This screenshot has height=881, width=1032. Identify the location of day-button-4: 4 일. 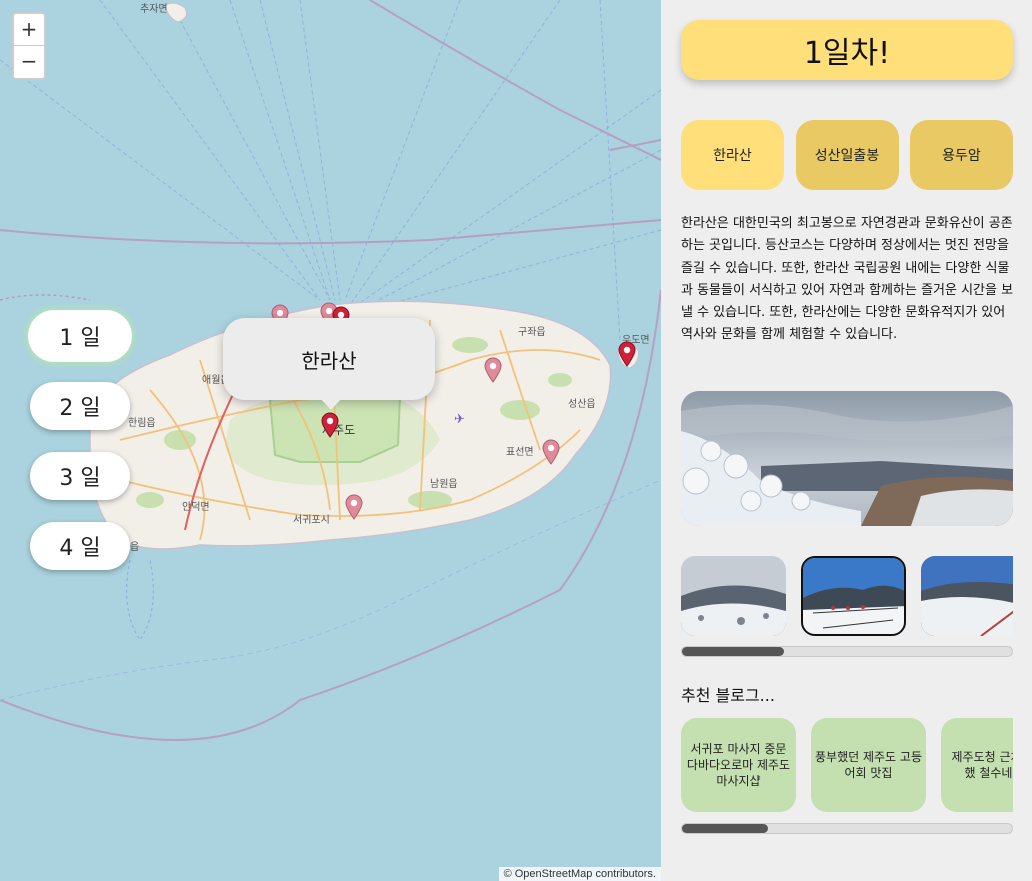
(80, 546).